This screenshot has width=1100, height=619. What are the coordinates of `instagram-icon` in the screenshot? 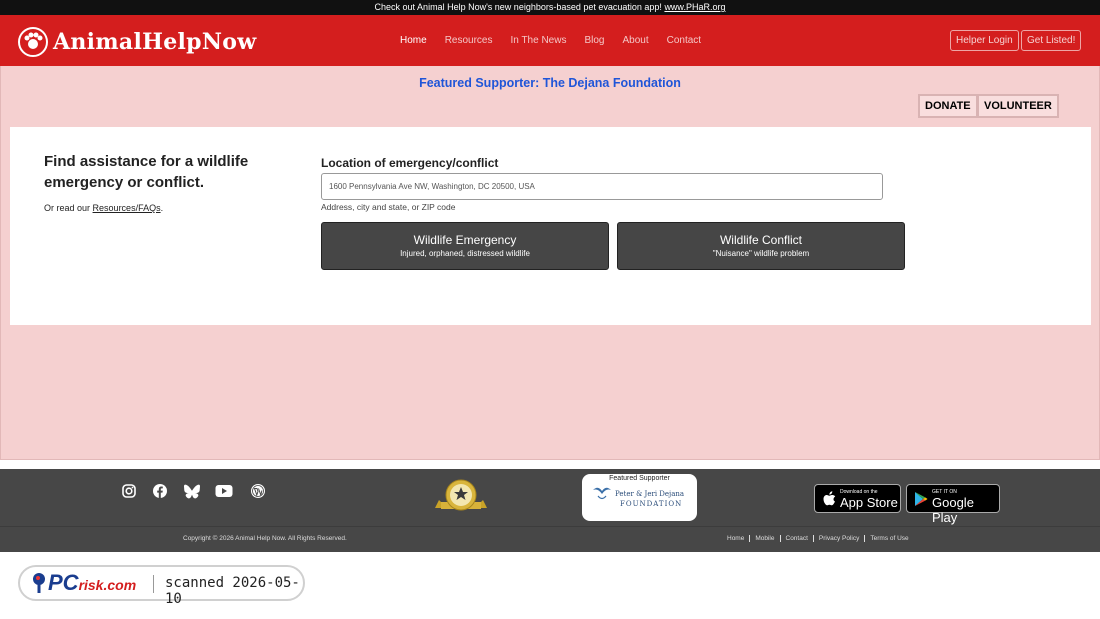 It's located at (129, 491).